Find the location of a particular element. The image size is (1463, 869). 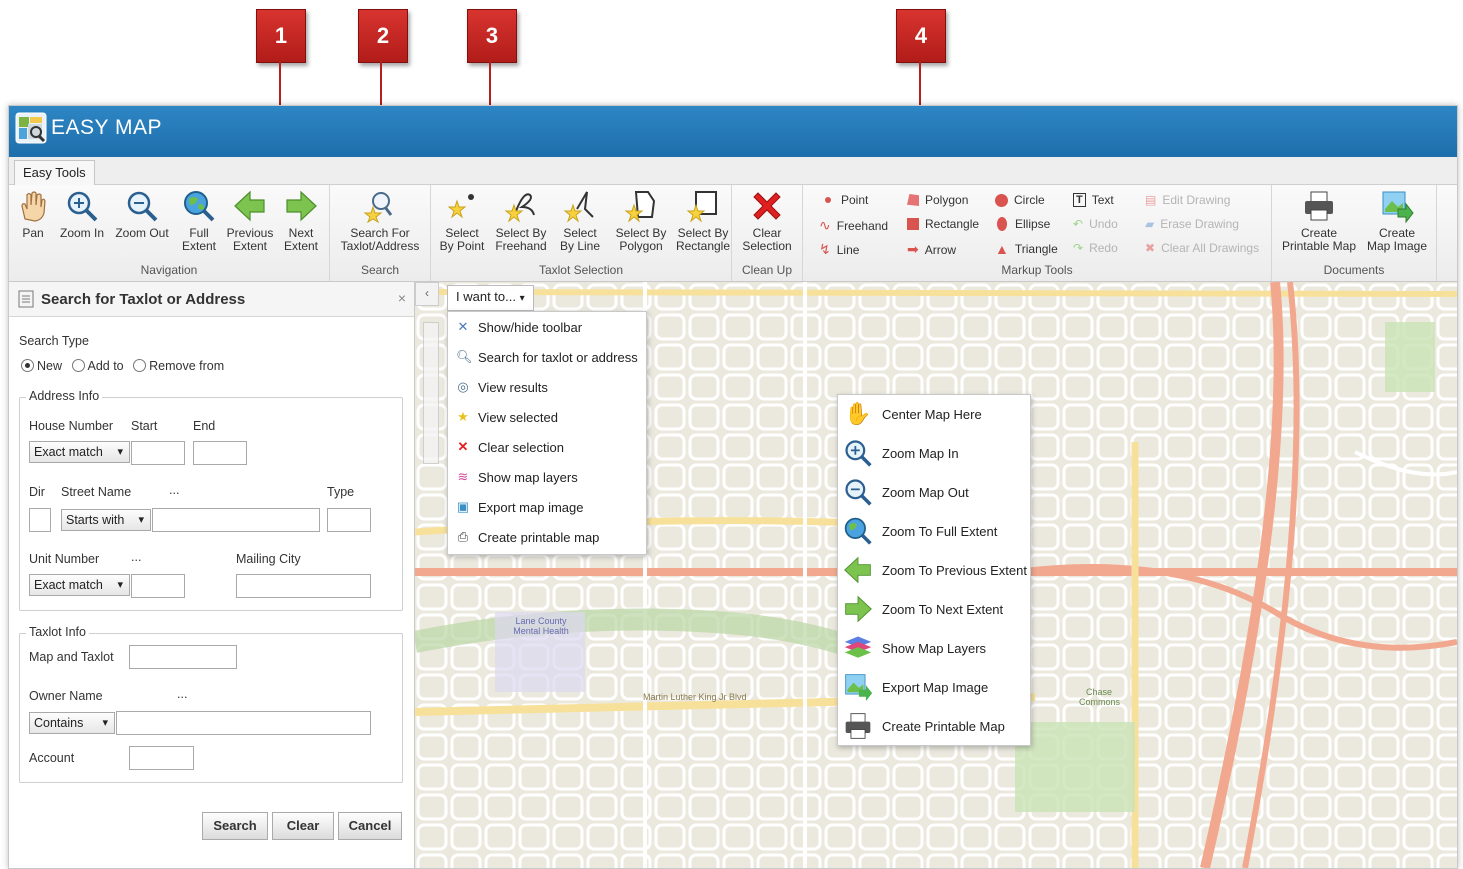

tab-easy-tools: Easy Tools is located at coordinates (54, 172).